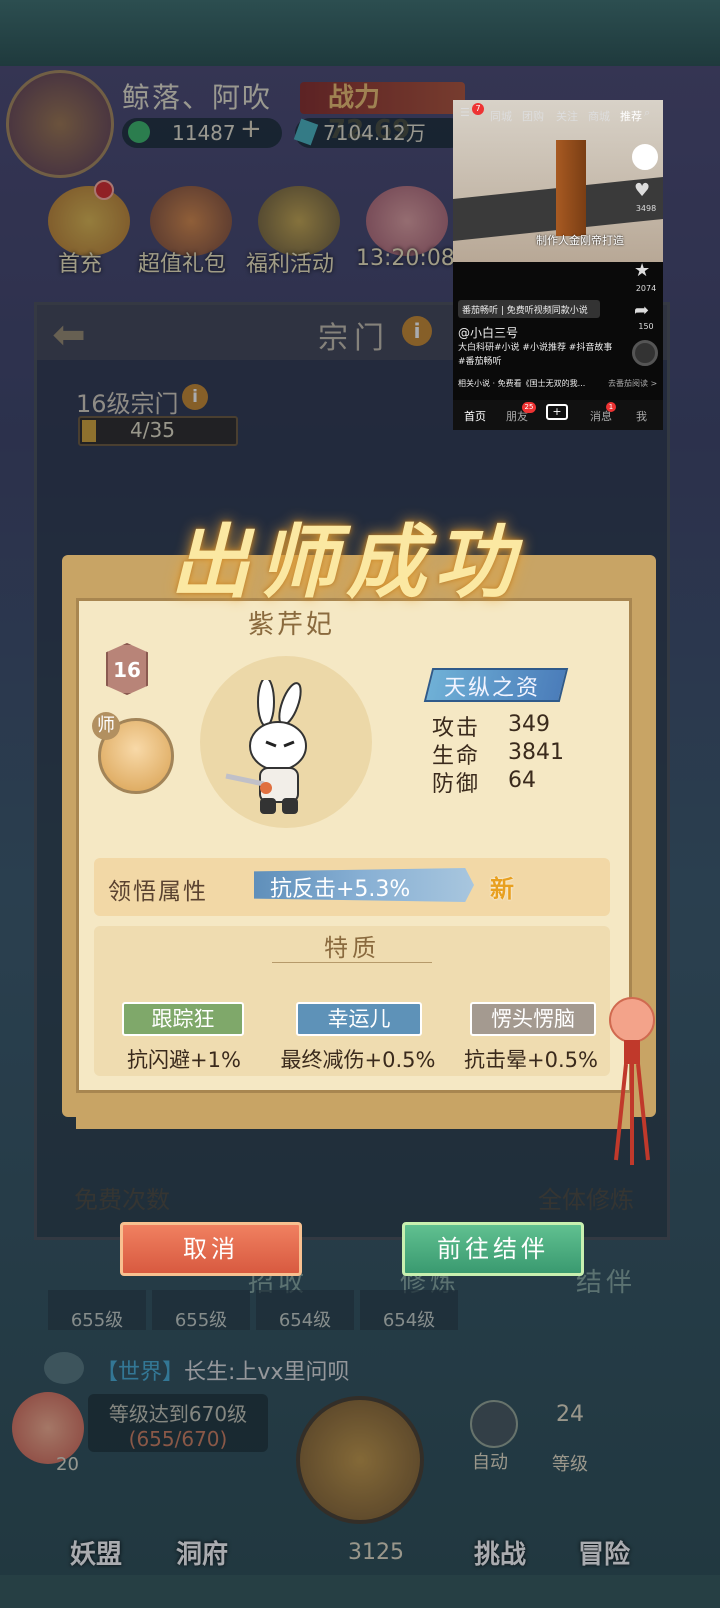  What do you see at coordinates (352, 962) in the screenshot?
I see `traits-divider` at bounding box center [352, 962].